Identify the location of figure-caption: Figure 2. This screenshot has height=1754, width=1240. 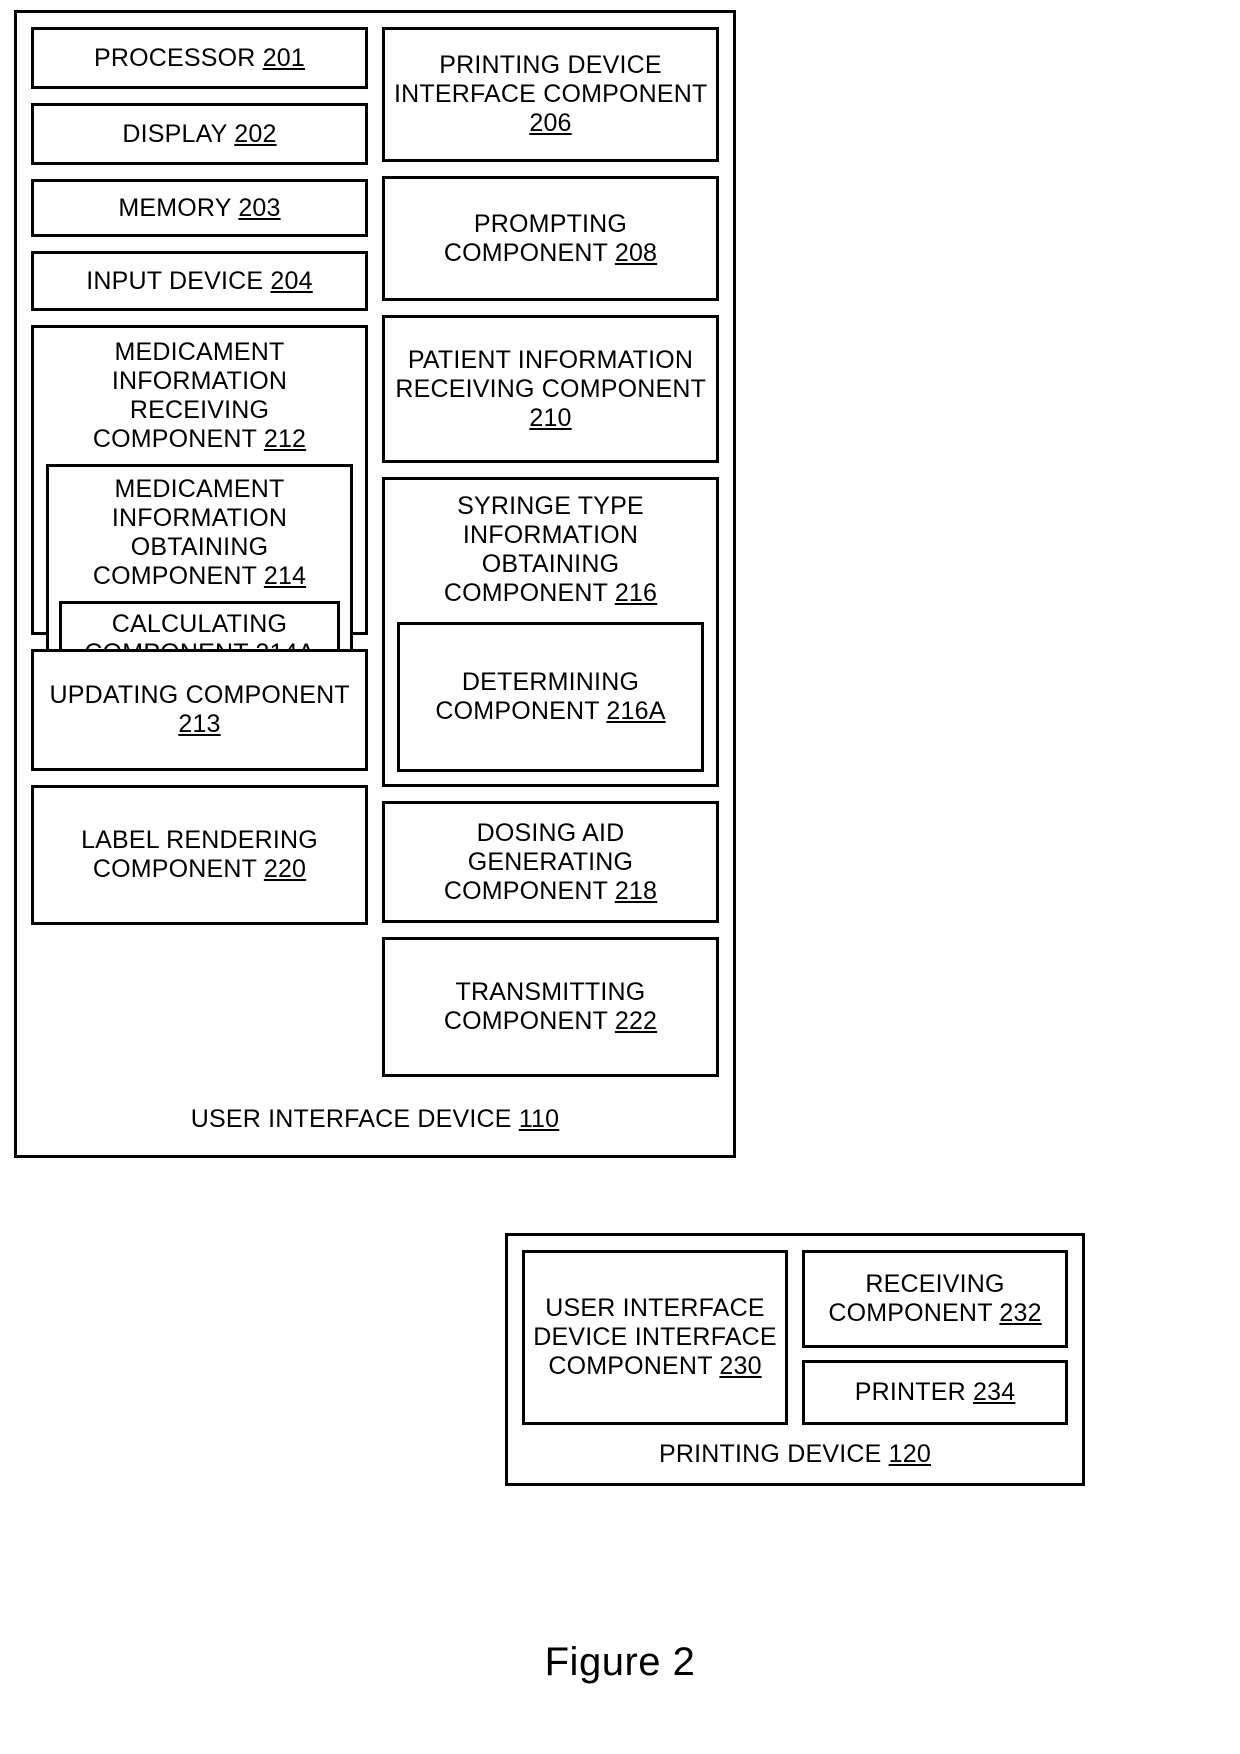
(620, 1662).